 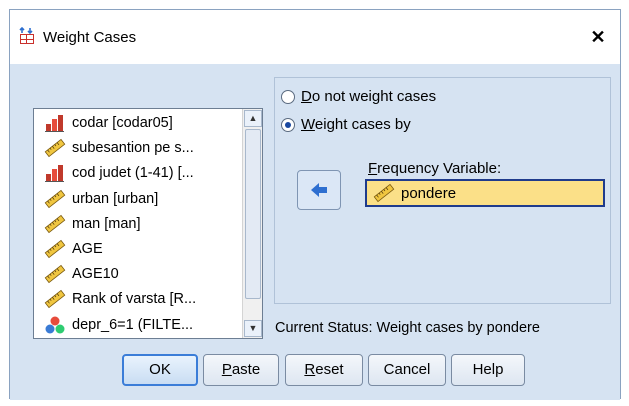 I want to click on variable-label: AGE, so click(x=87, y=249).